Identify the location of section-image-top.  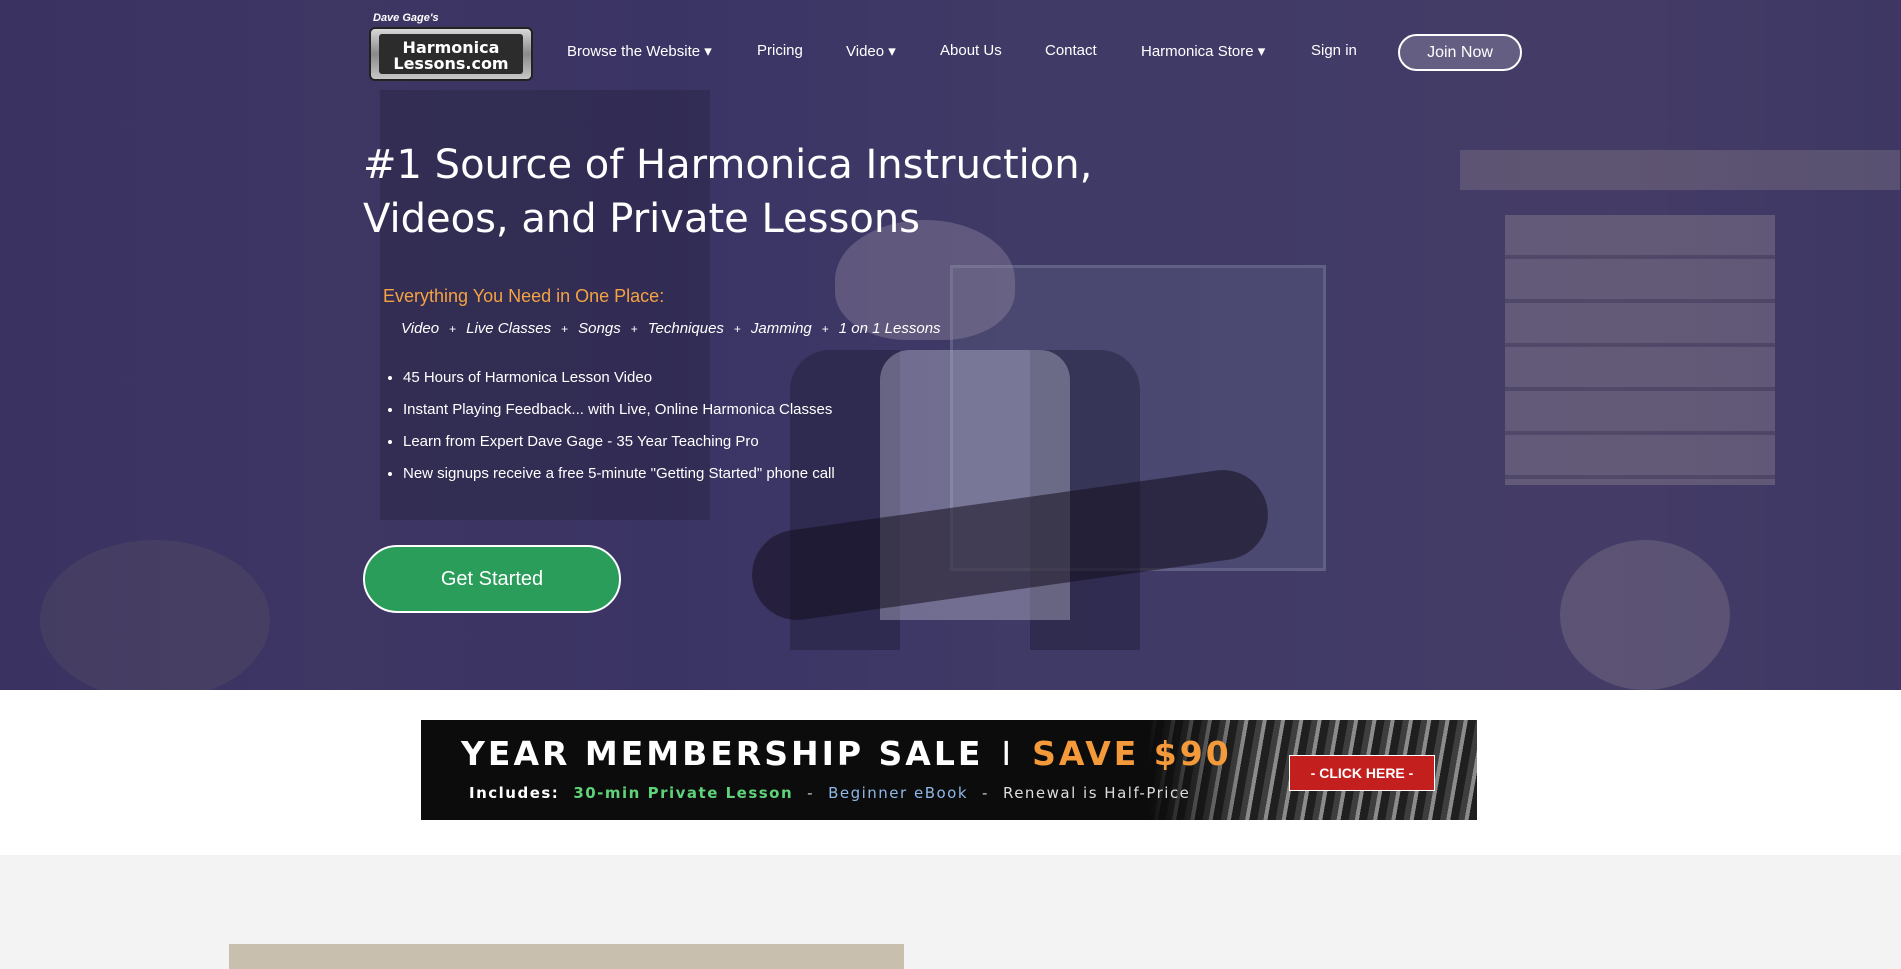
(566, 956).